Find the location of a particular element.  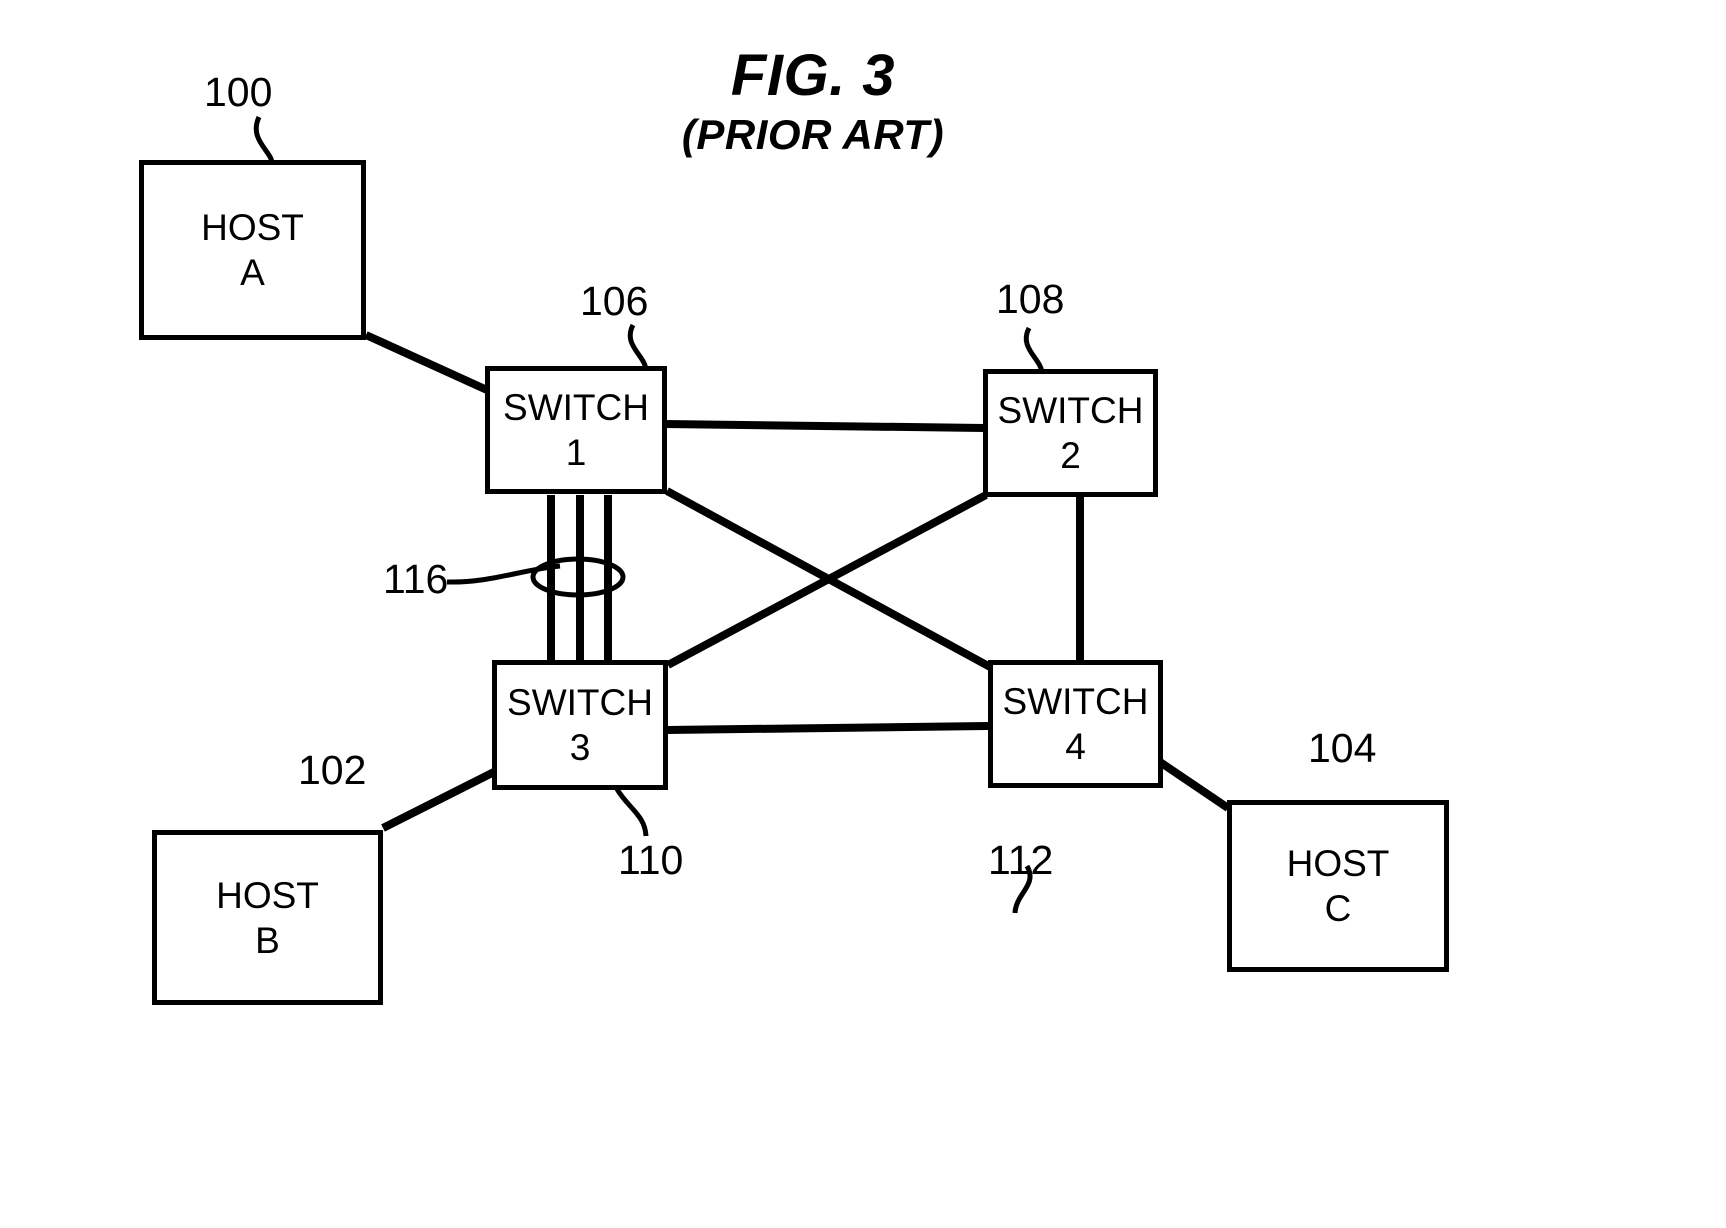

ref-label-116: 116 is located at coordinates (416, 579).